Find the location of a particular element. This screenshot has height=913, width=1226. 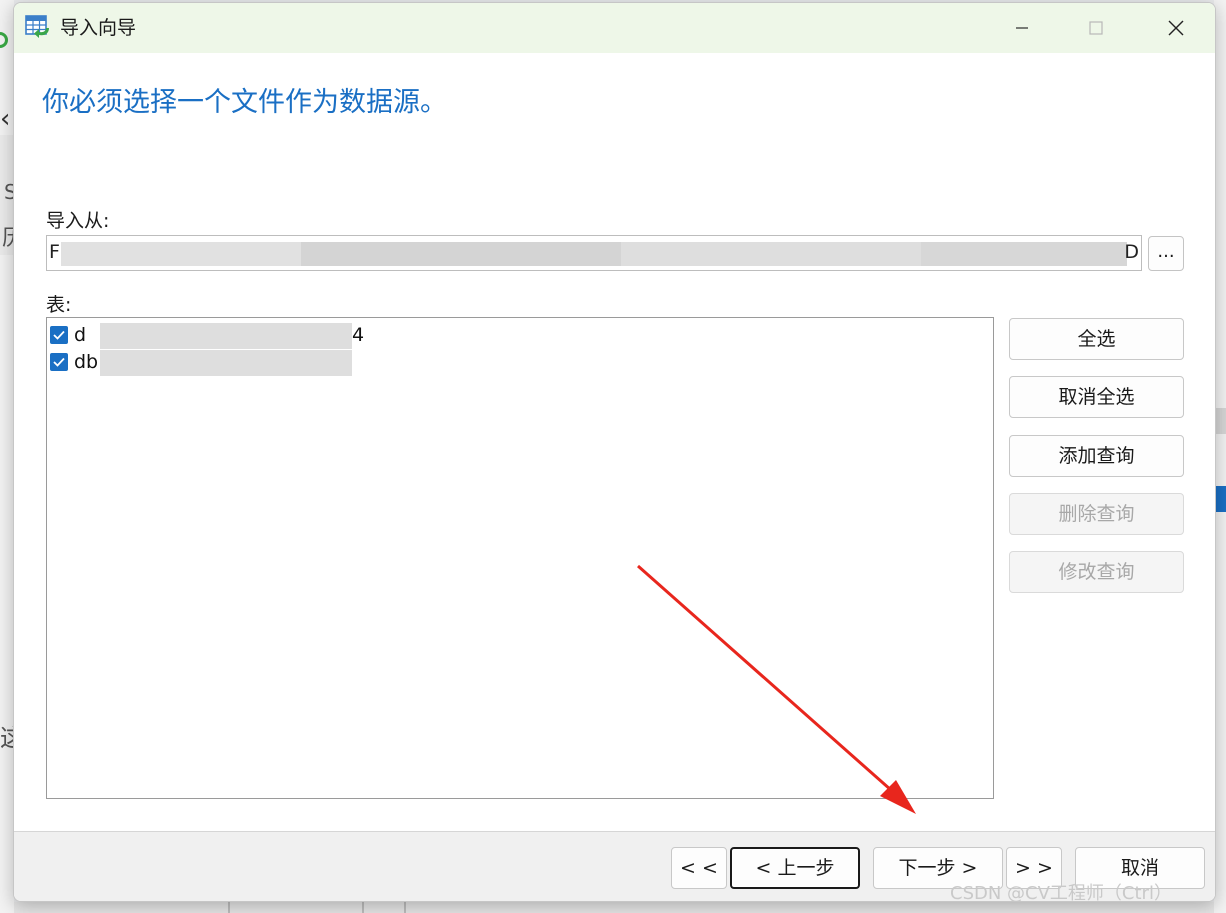

tables-label: 表: is located at coordinates (59, 305).